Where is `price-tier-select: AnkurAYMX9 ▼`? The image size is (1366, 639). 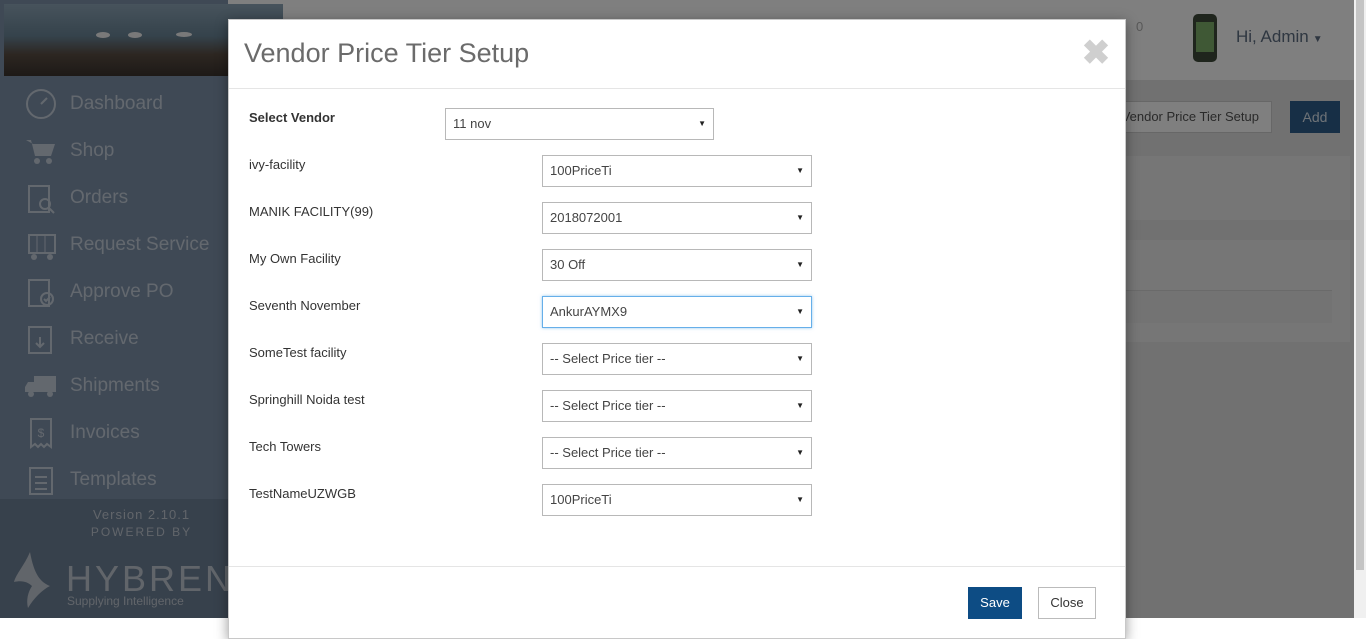 price-tier-select: AnkurAYMX9 ▼ is located at coordinates (677, 312).